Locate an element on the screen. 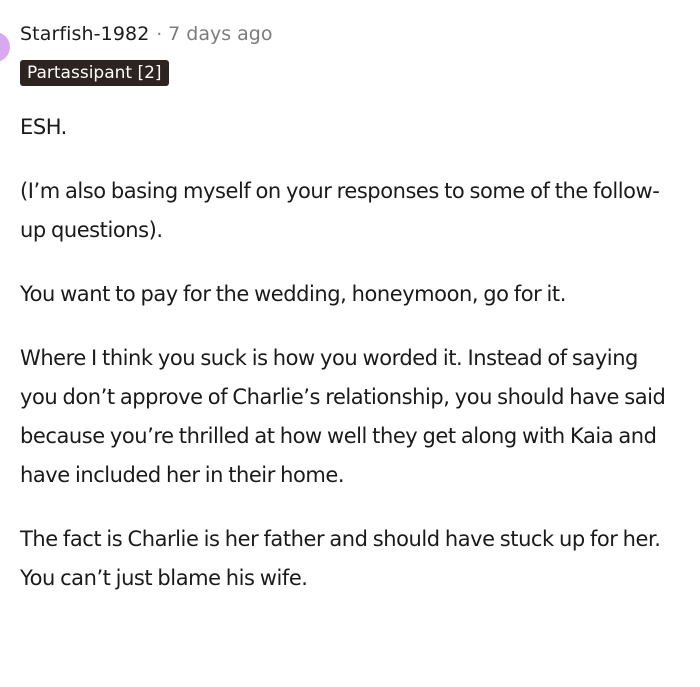  comment-paragraph: ESH. is located at coordinates (43, 127).